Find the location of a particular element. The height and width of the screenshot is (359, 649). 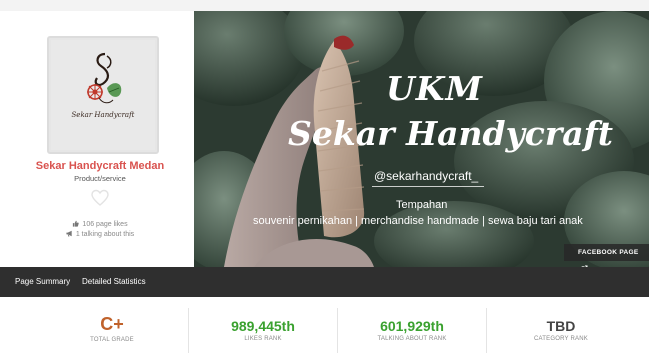

page-name: Sekar Handycraft Medan is located at coordinates (100, 166).